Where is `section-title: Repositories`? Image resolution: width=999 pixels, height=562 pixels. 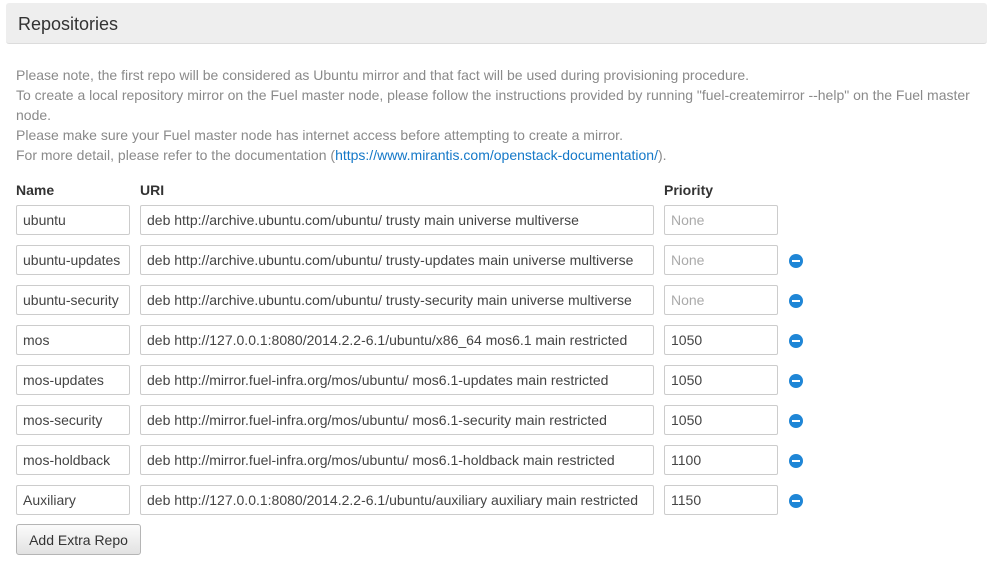
section-title: Repositories is located at coordinates (68, 24).